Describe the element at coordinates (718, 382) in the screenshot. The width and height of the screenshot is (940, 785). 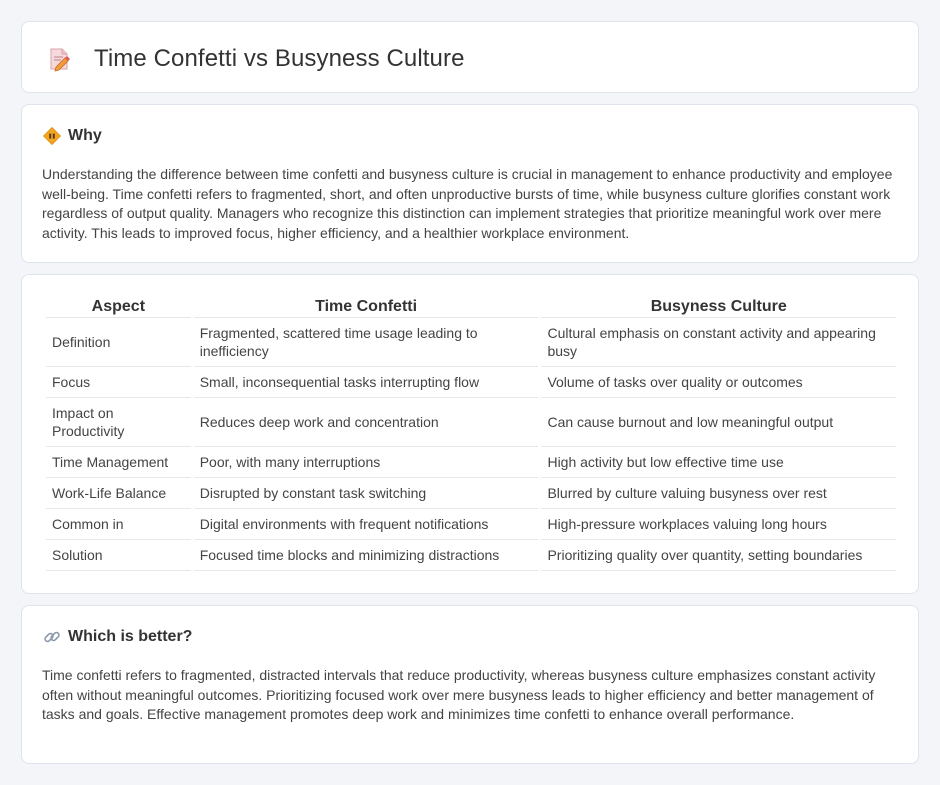
I see `row-busyness-culture: Volume of tasks over quality or outcomes` at that location.